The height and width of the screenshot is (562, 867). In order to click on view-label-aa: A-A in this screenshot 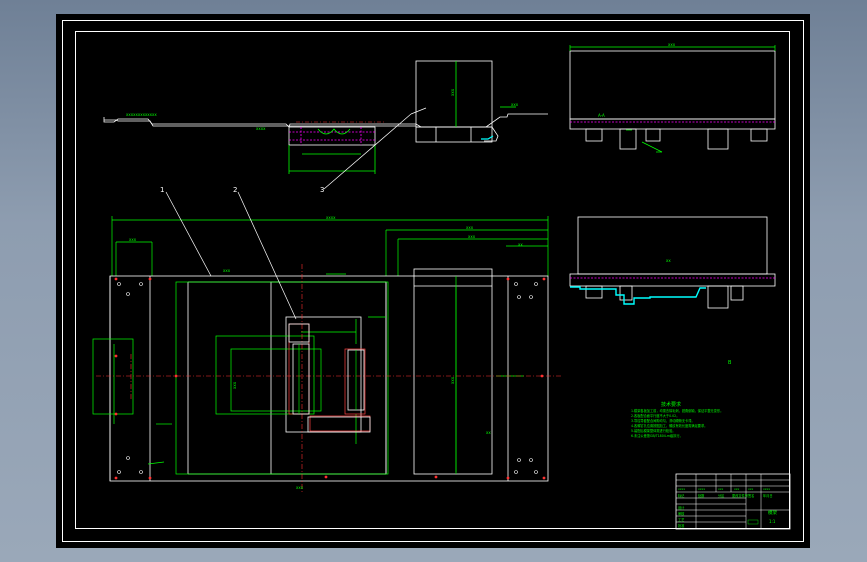, I will do `click(601, 115)`.